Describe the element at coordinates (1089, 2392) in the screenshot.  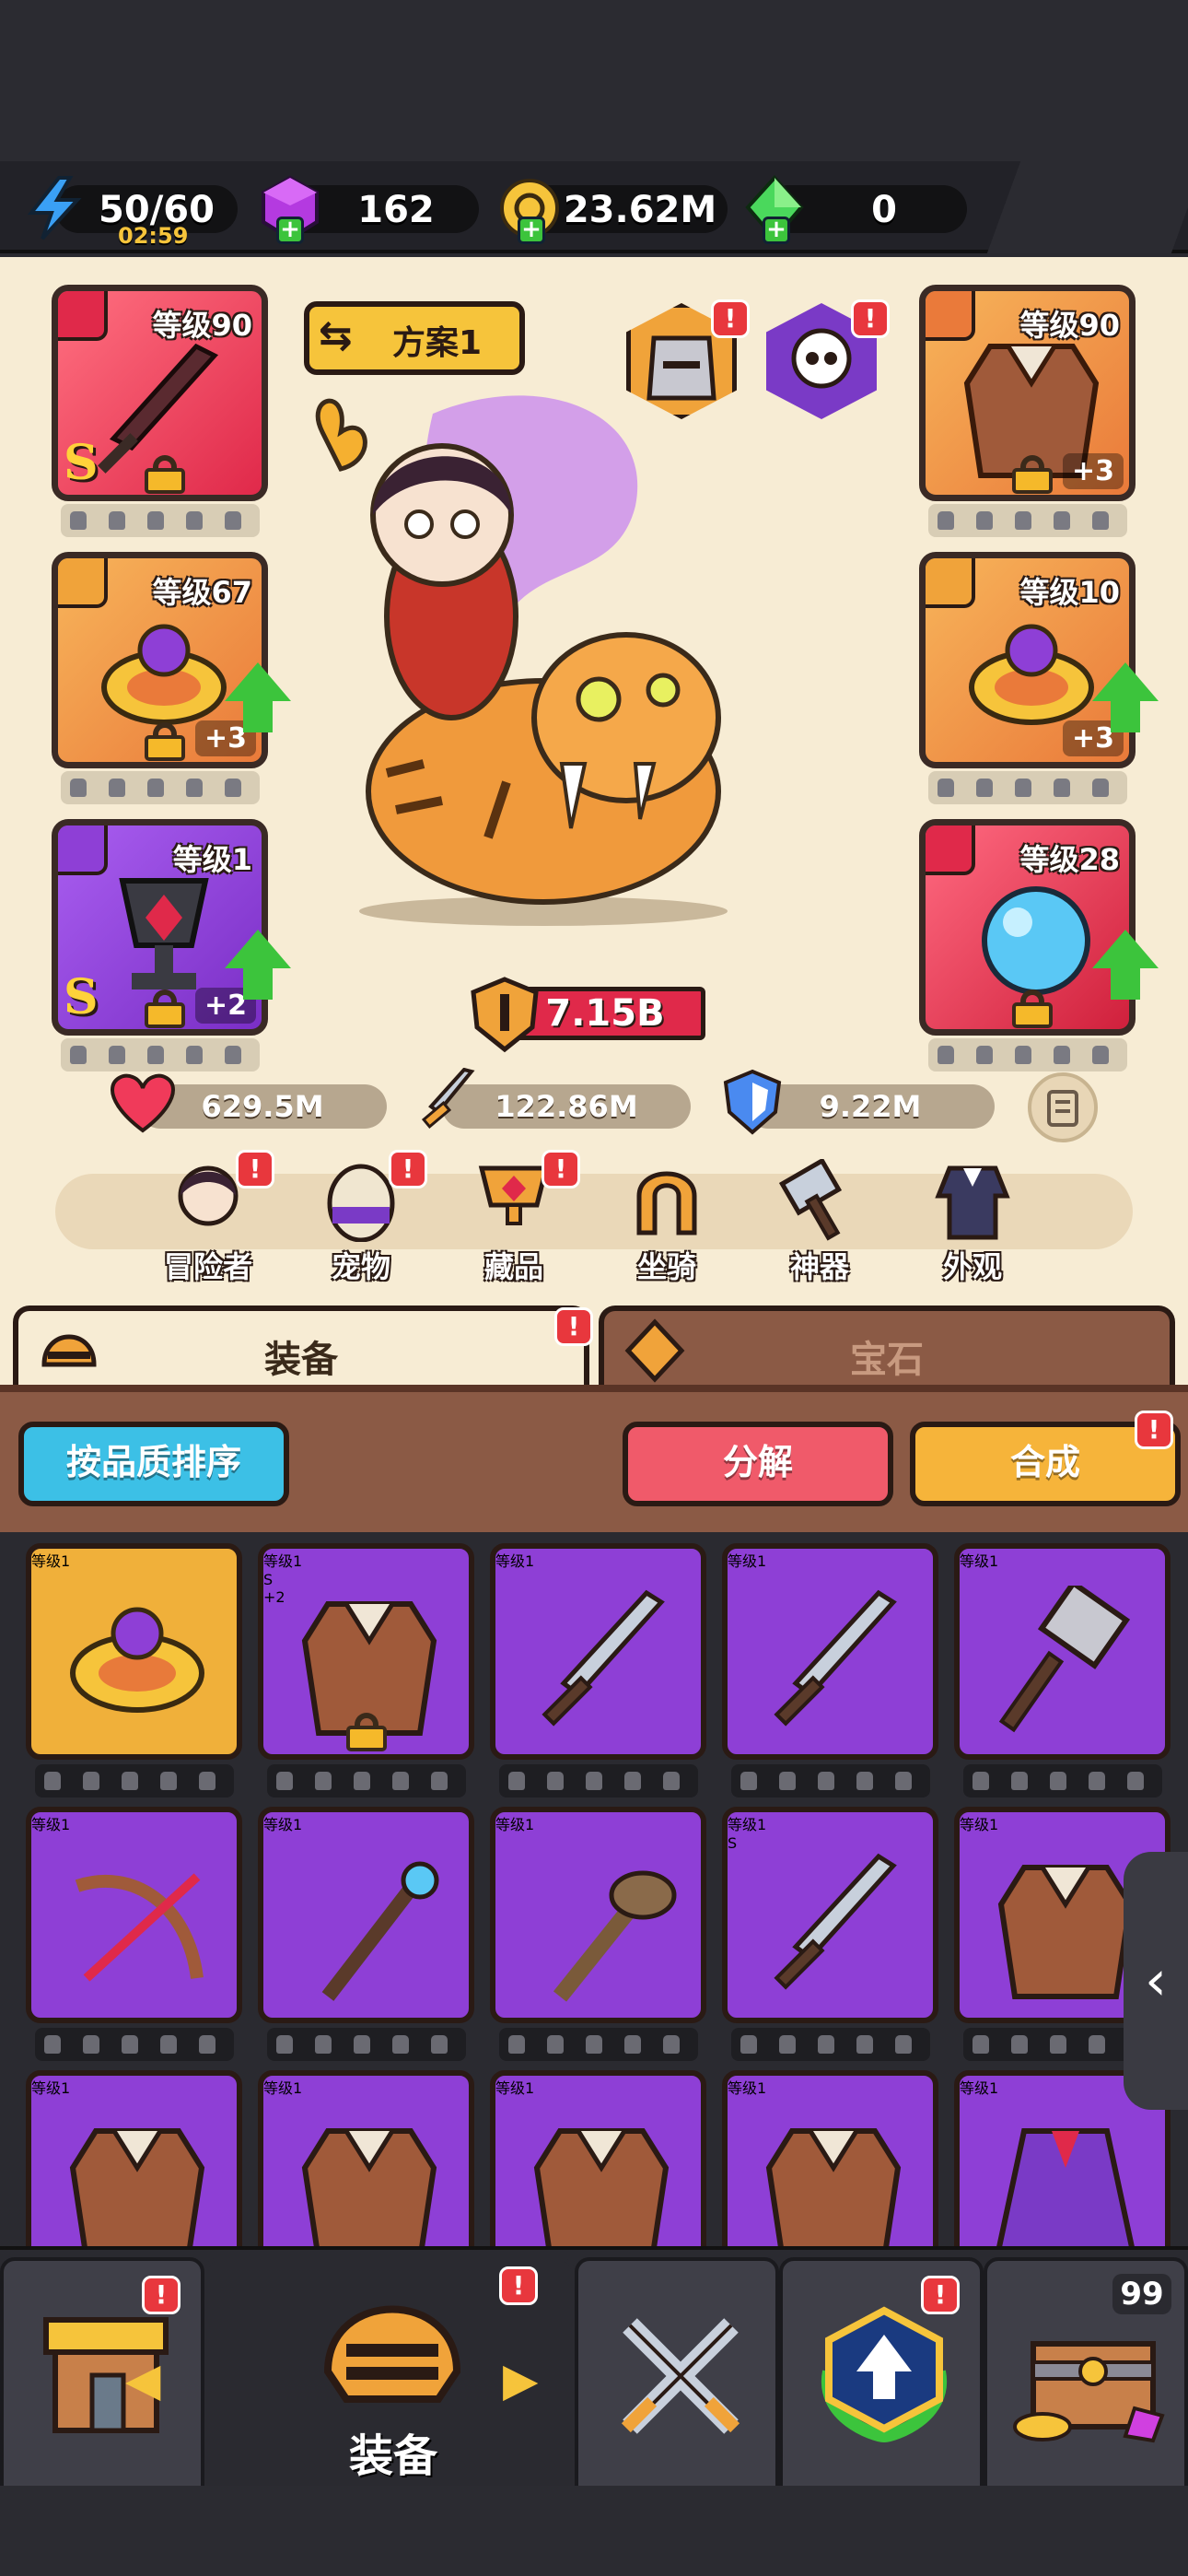
I see `treasure-chest-icon` at that location.